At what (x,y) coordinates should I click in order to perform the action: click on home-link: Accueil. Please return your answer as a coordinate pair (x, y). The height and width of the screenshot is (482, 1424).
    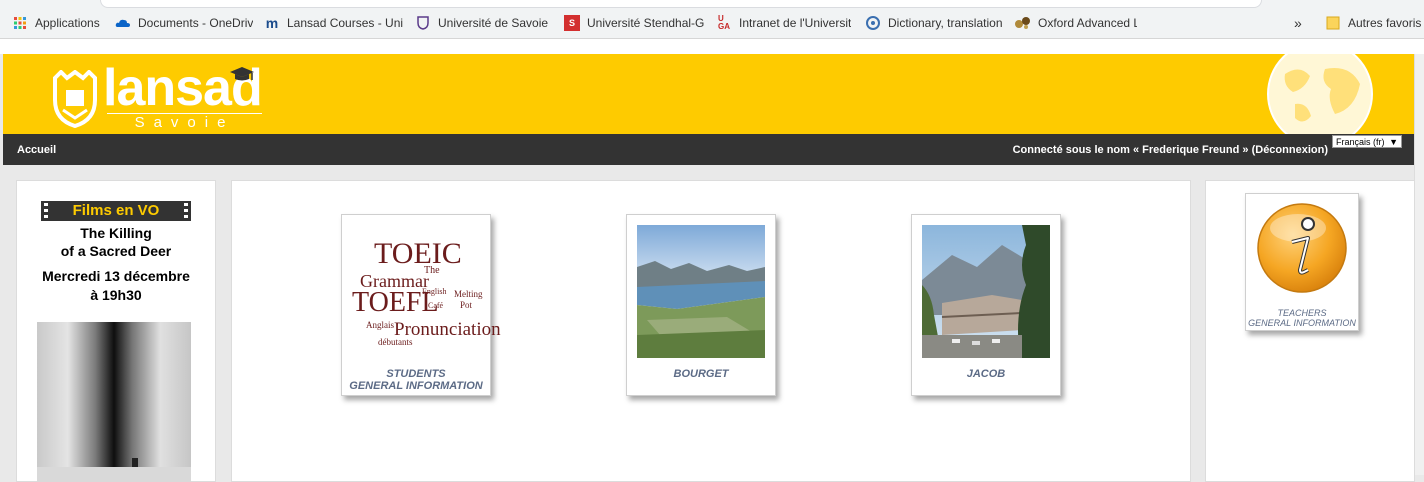
    Looking at the image, I should click on (36, 150).